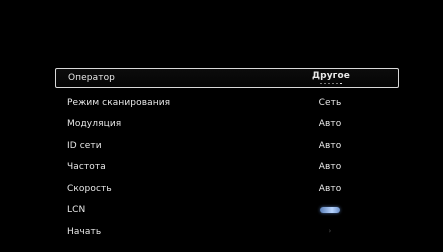 Image resolution: width=443 pixels, height=252 pixels. What do you see at coordinates (227, 168) in the screenshot?
I see `menu-item-frequency: Частота Авто` at bounding box center [227, 168].